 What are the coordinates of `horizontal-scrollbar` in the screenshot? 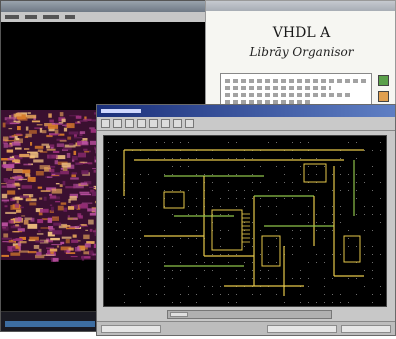 It's located at (249, 314).